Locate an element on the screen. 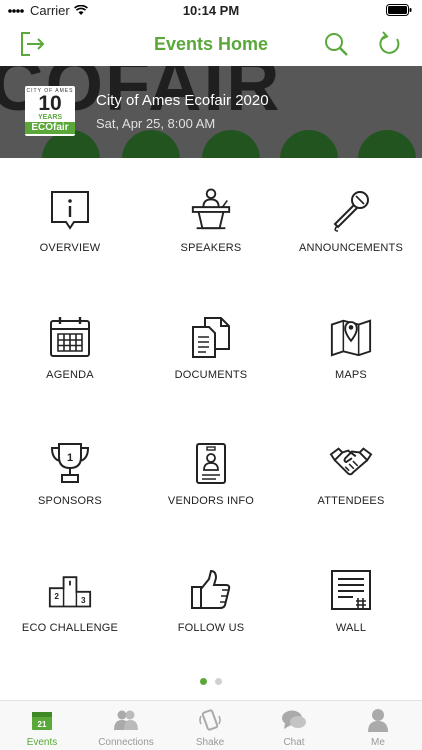 This screenshot has height=750, width=422. chat-icon is located at coordinates (294, 719).